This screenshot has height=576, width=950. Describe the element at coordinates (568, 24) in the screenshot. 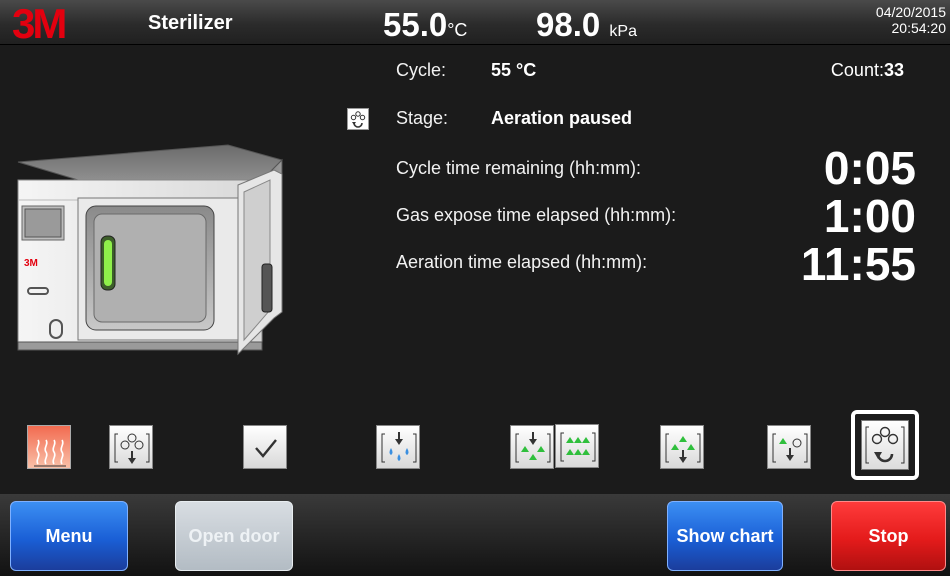

I see `pressure-value: 98.0` at that location.